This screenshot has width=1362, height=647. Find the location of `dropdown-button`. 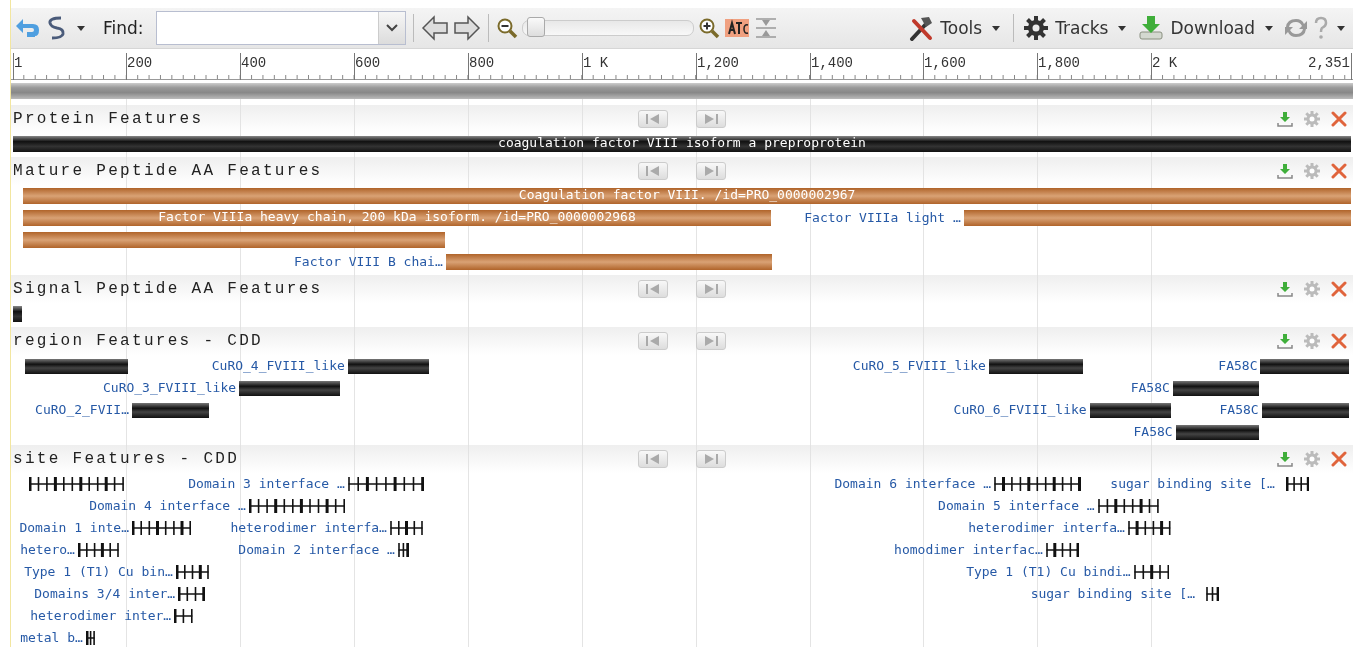

dropdown-button is located at coordinates (391, 28).